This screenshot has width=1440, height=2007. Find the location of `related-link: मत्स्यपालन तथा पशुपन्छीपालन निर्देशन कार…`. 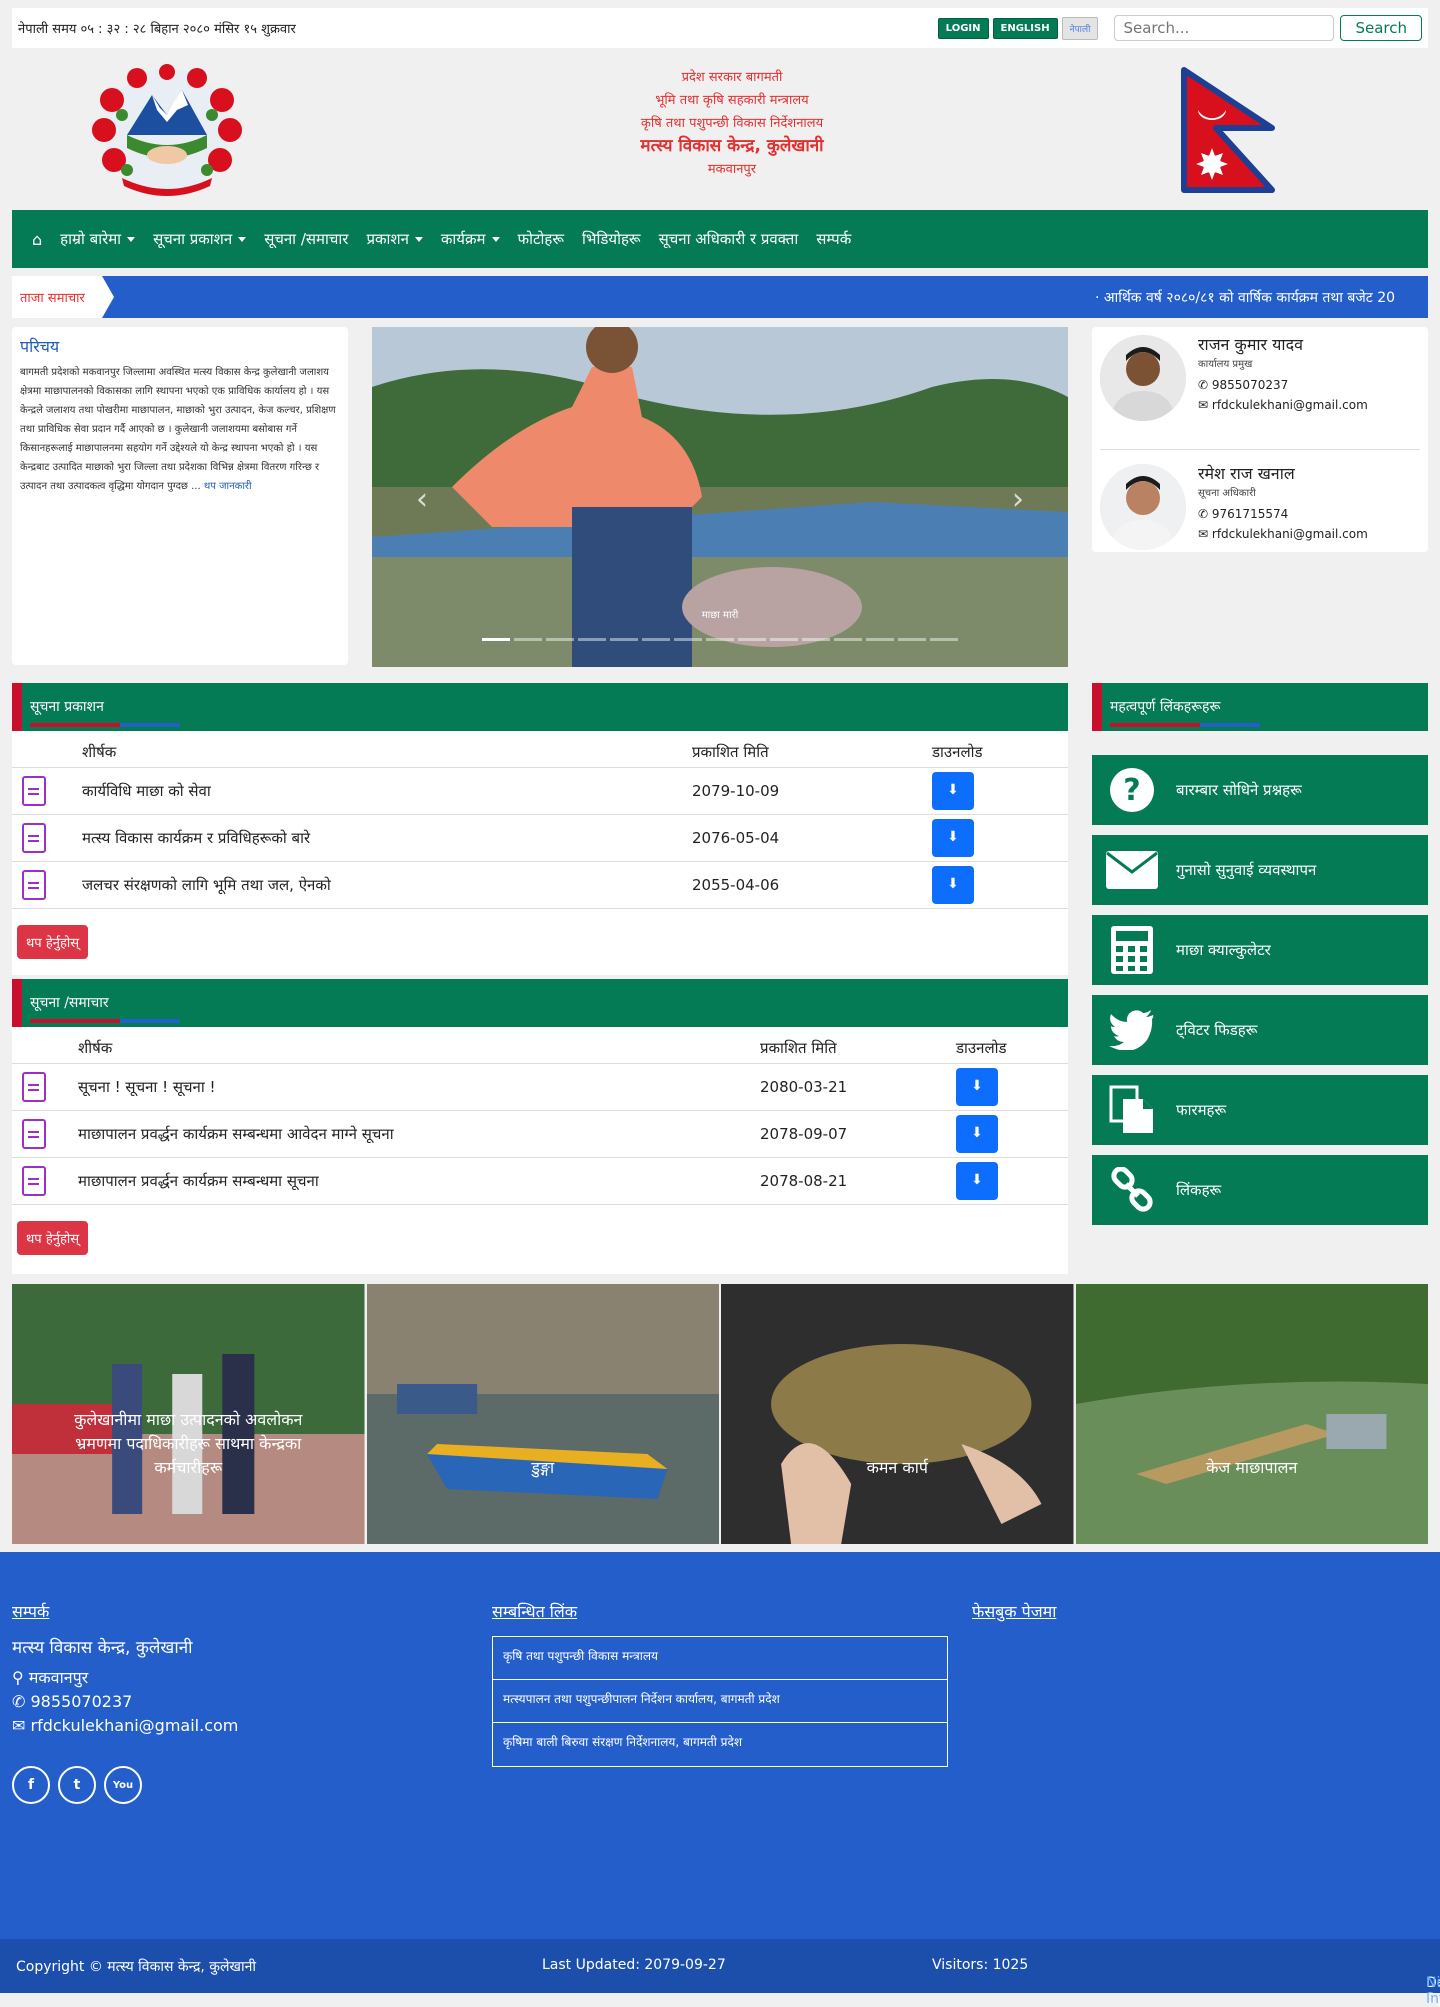

related-link: मत्स्यपालन तथा पशुपन्छीपालन निर्देशन कार… is located at coordinates (720, 1701).